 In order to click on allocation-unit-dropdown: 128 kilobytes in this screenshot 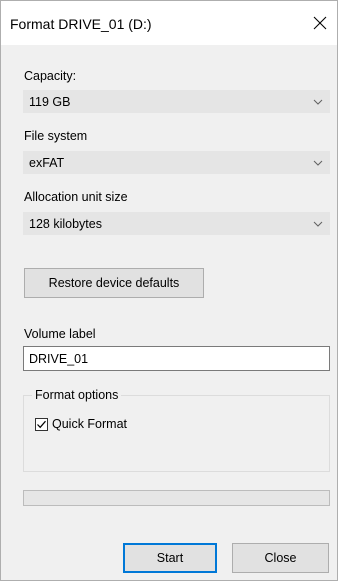, I will do `click(176, 223)`.